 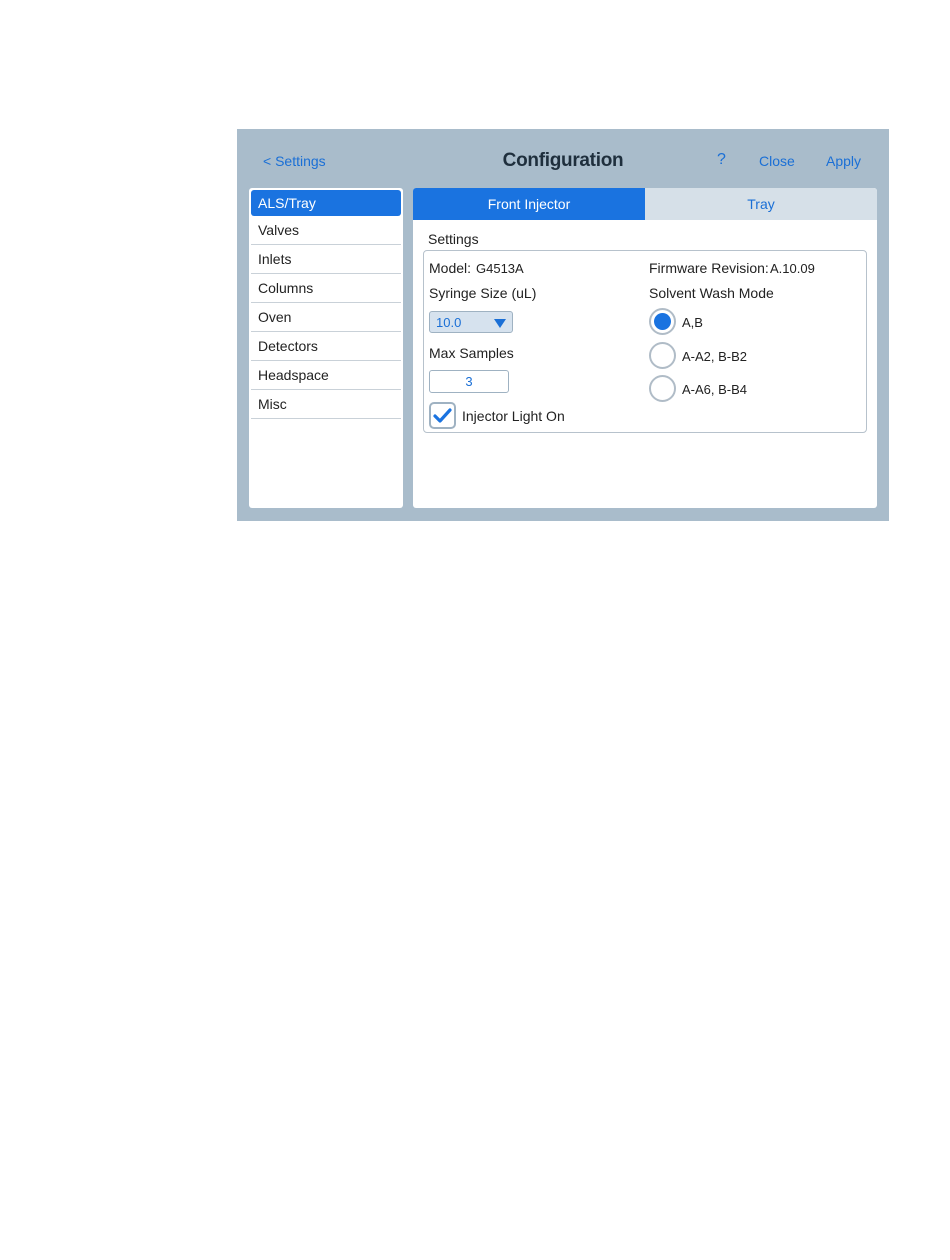 I want to click on help-icon: ?, so click(x=721, y=160).